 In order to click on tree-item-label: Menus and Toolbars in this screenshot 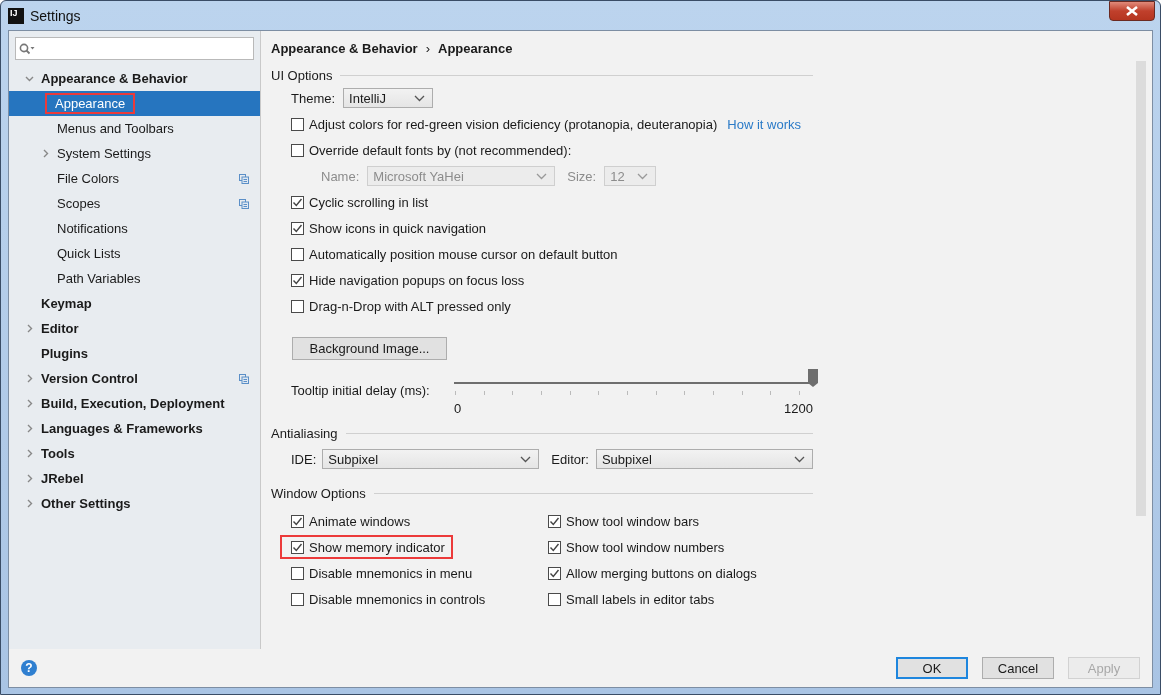, I will do `click(115, 129)`.